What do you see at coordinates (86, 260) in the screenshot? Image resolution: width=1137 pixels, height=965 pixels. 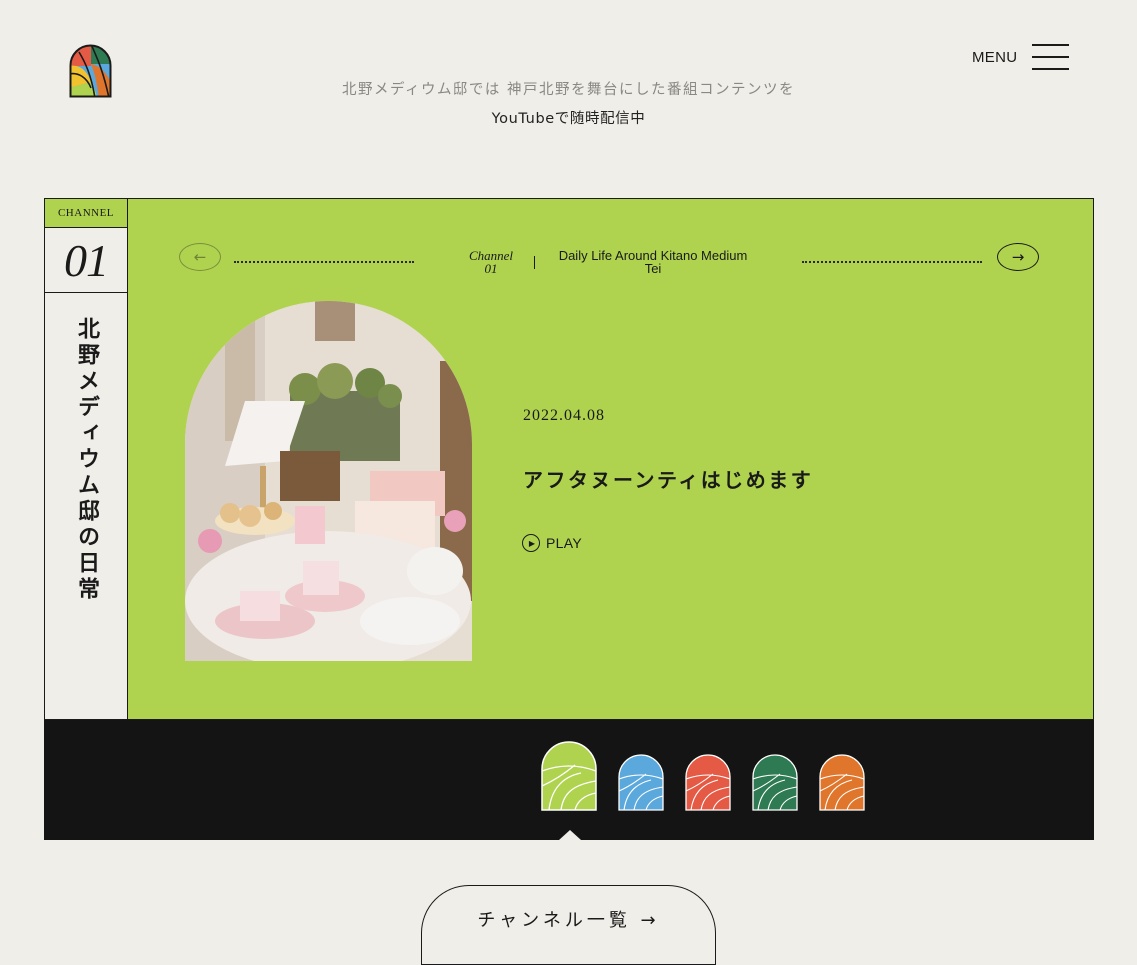 I see `channel-number: 01` at bounding box center [86, 260].